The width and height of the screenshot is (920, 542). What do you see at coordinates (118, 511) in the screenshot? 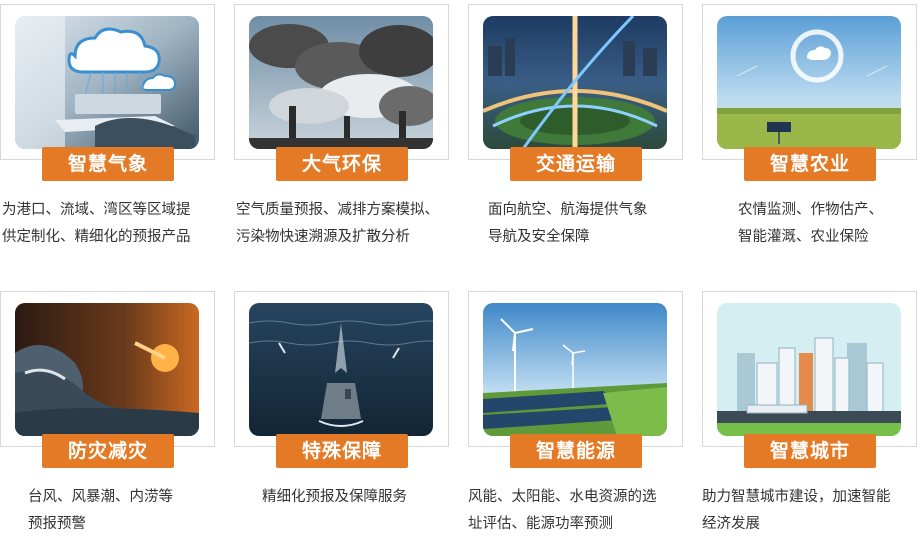
I see `card-description: 台风、风暴潮、内涝等 预报预警` at bounding box center [118, 511].